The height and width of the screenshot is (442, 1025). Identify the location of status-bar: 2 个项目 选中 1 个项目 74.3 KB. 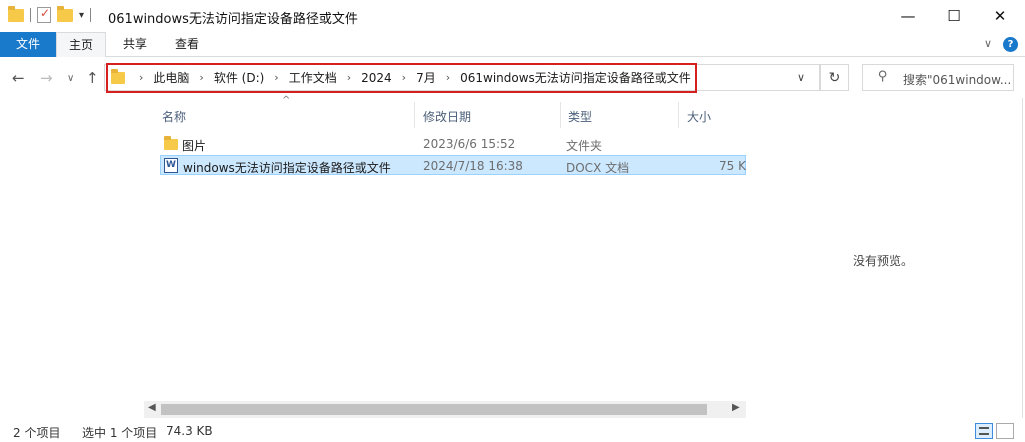
(512, 431).